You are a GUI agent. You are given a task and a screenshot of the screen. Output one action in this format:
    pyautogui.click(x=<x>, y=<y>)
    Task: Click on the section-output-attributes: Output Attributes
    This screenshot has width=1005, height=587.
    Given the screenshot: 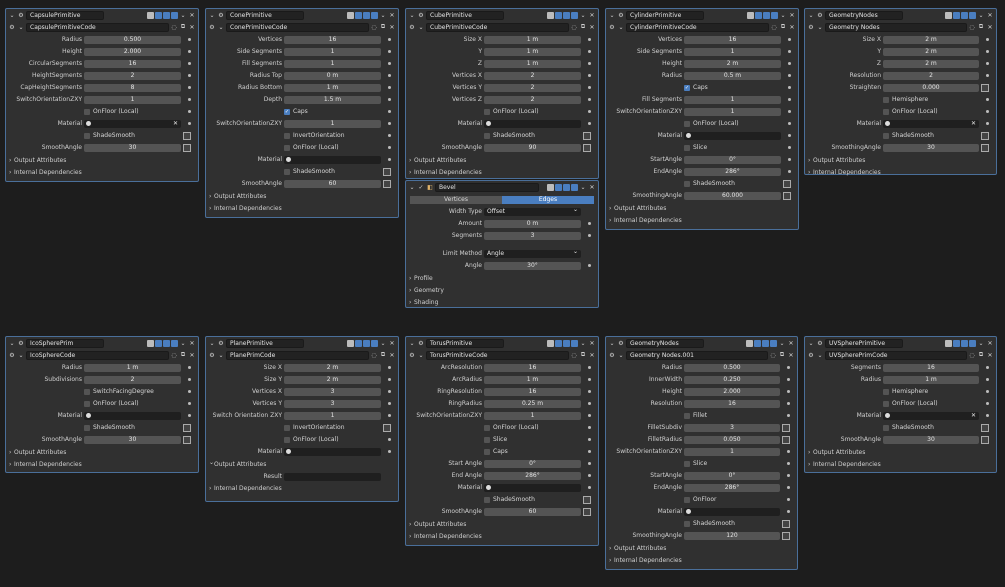 What is the action you would take?
    pyautogui.click(x=102, y=453)
    